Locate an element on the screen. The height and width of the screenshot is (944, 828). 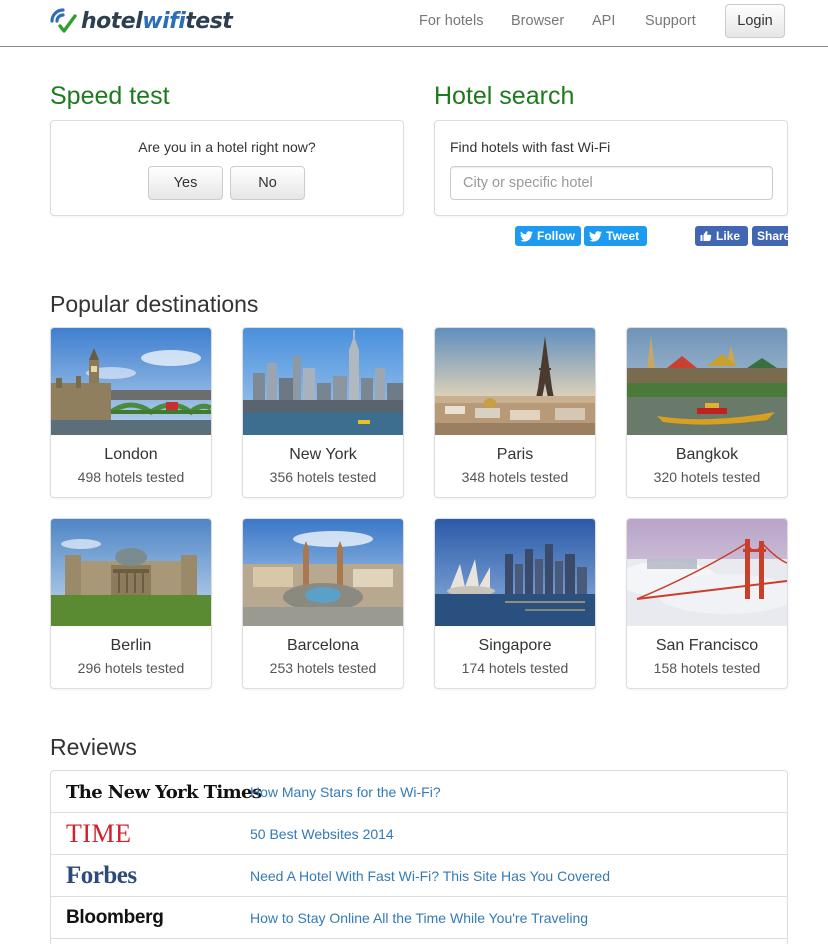
hotel-question: Are you in a hotel right now? is located at coordinates (227, 147).